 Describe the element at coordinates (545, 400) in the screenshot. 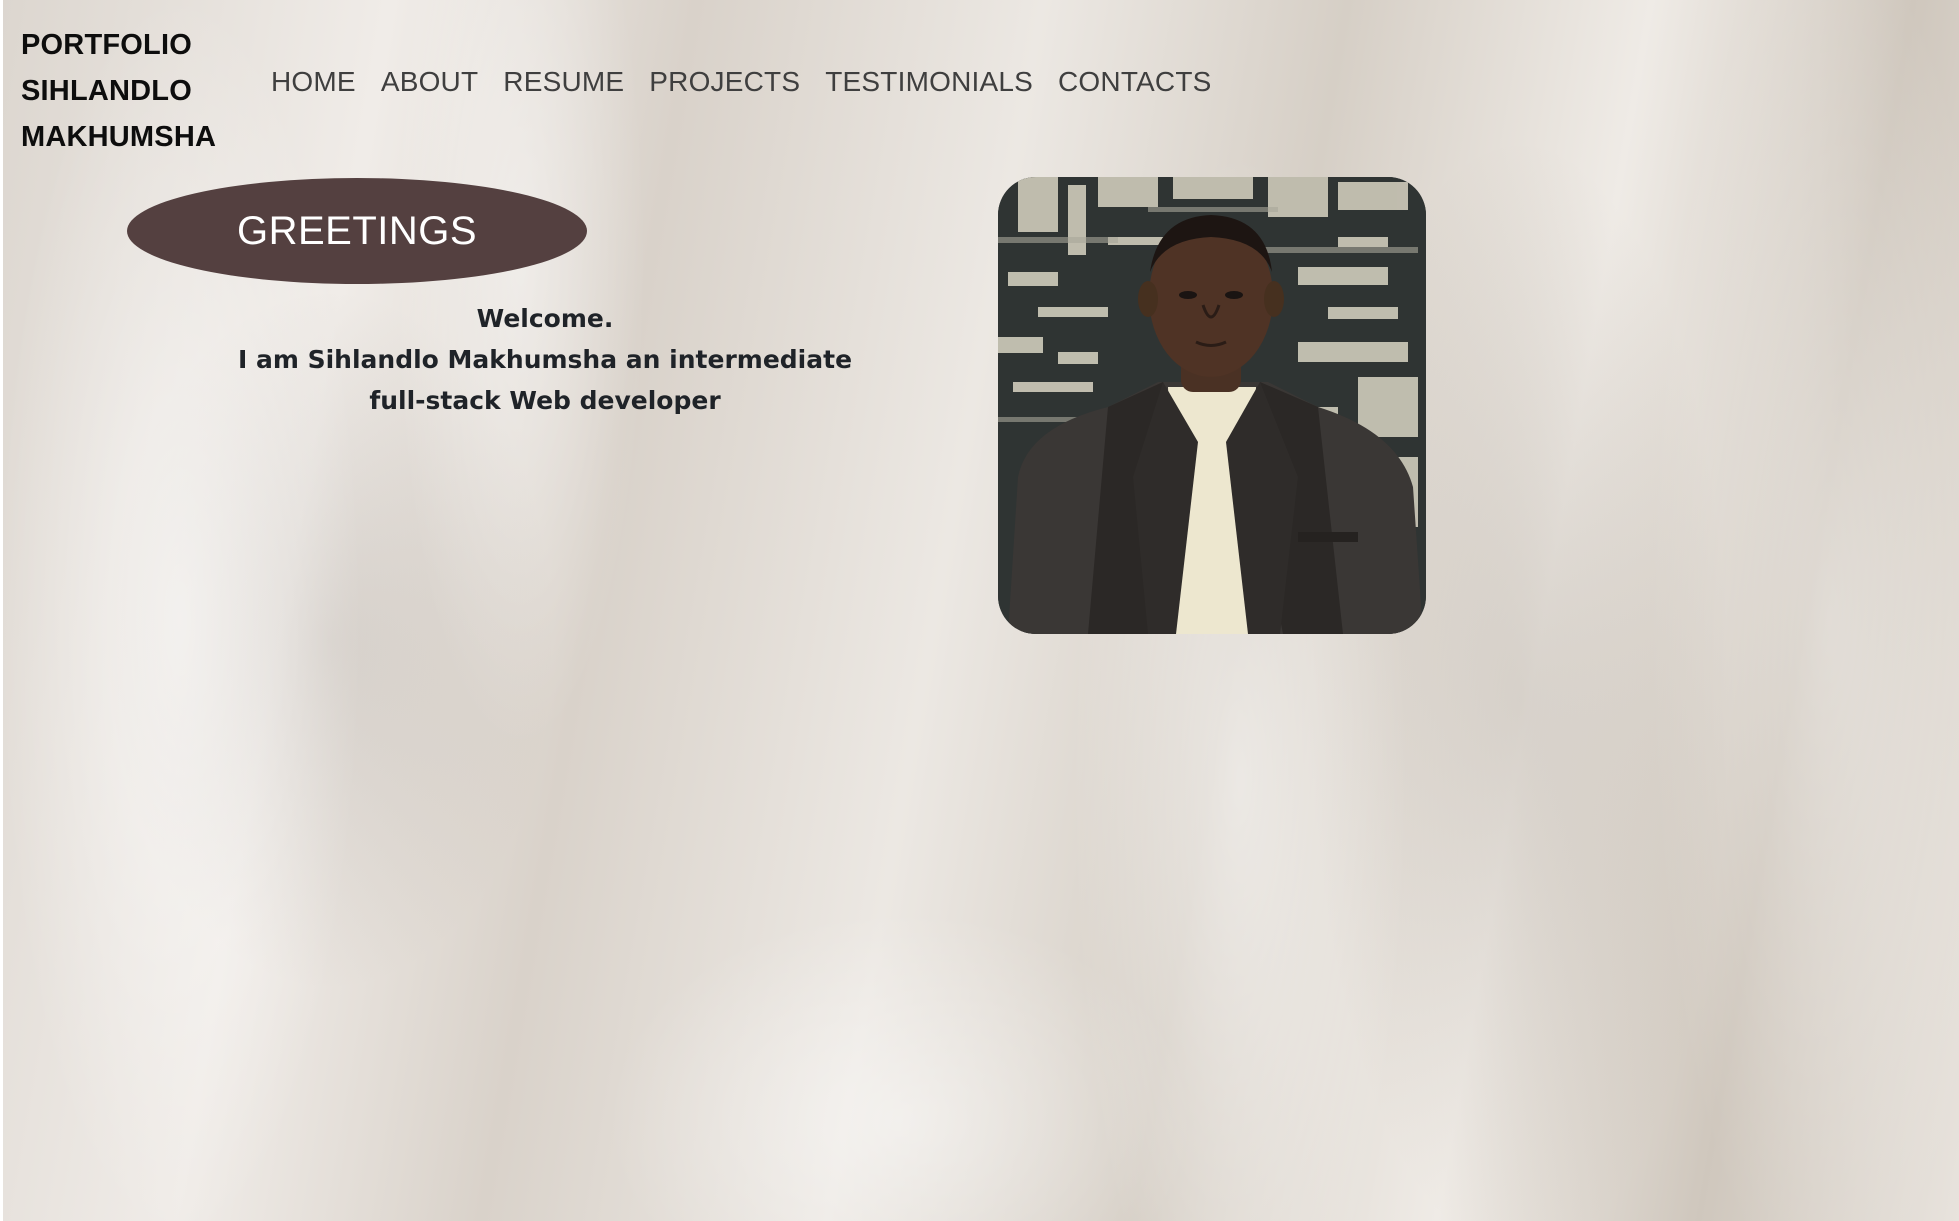

I see `intro-role-line: full-stack Web developer` at that location.